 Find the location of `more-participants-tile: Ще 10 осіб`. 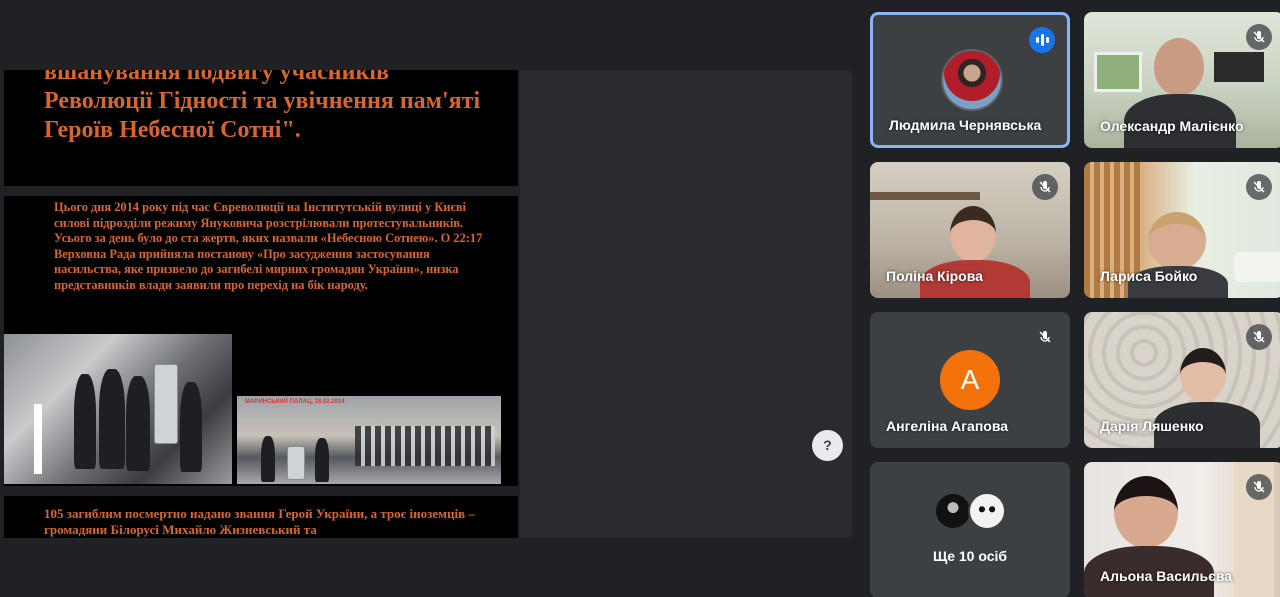

more-participants-tile: Ще 10 осіб is located at coordinates (970, 529).